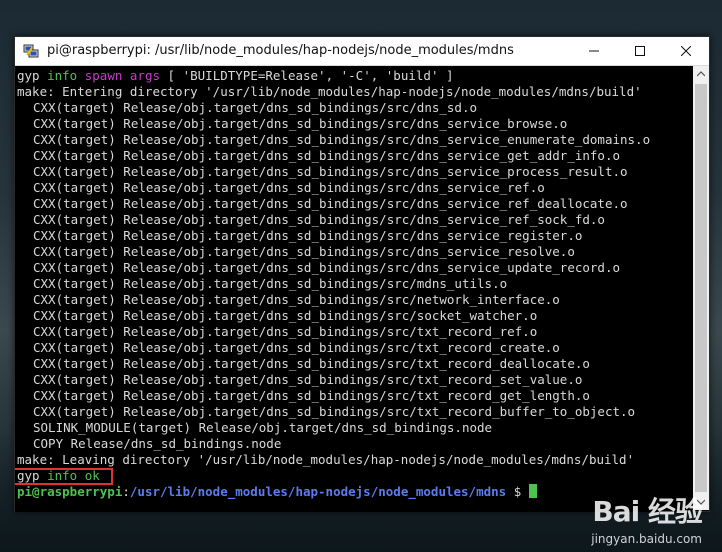 This screenshot has width=722, height=552. Describe the element at coordinates (64, 476) in the screenshot. I see `highlight-box` at that location.